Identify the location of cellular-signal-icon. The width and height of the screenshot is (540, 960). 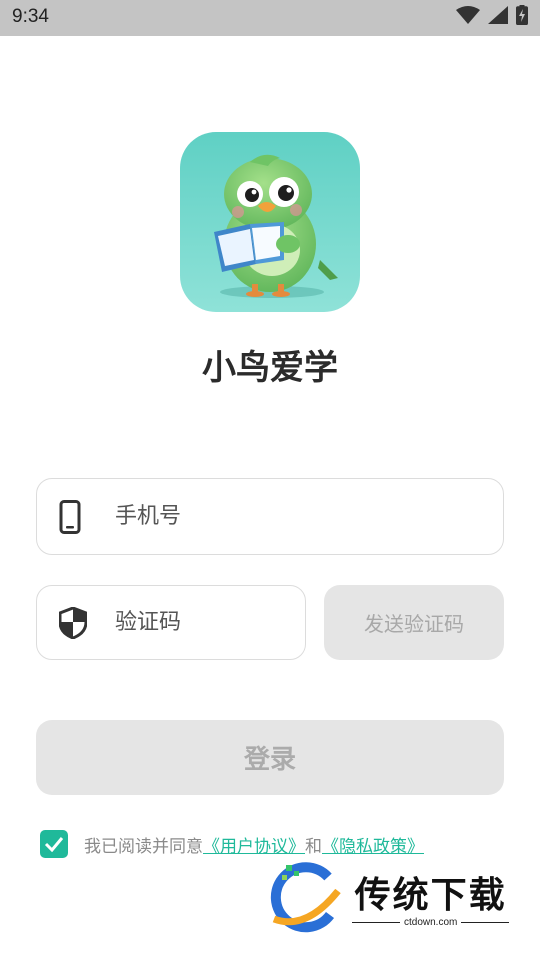
(498, 17).